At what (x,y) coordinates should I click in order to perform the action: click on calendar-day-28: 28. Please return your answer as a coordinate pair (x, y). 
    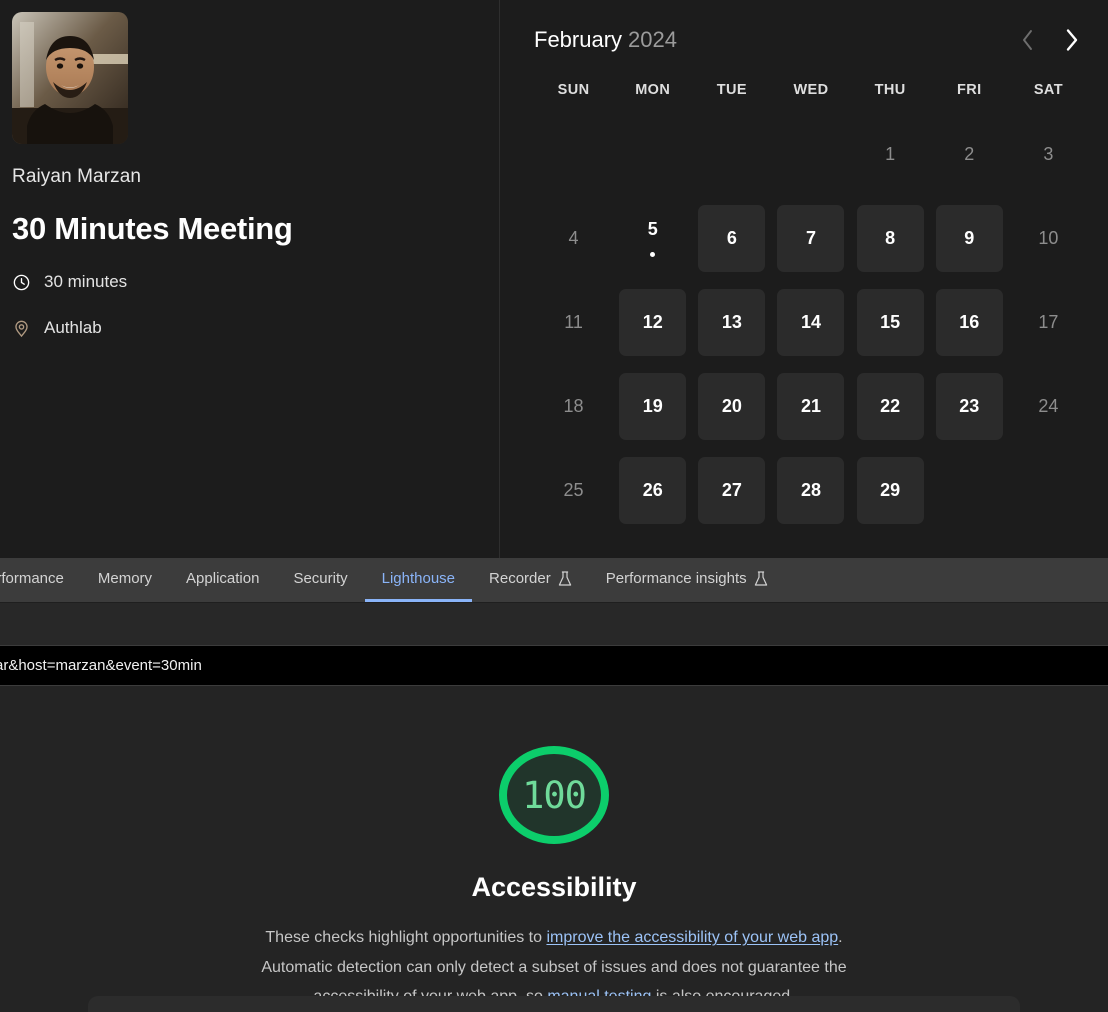
    Looking at the image, I should click on (810, 490).